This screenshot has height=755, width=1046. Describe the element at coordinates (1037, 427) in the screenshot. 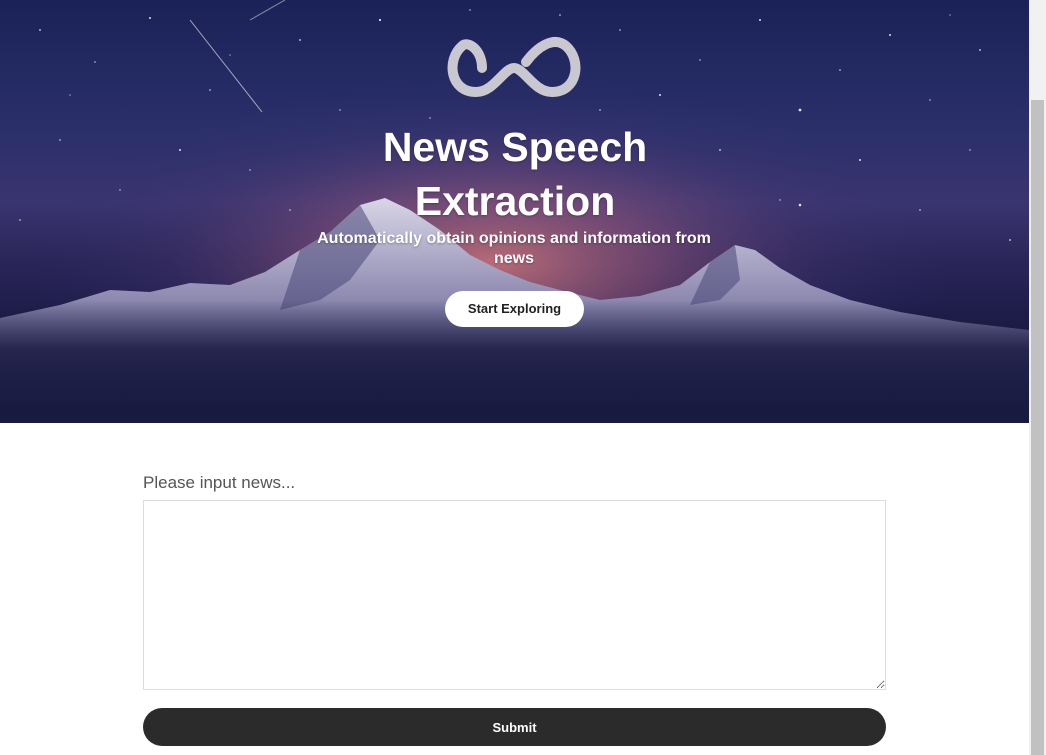

I see `scrollbar-thumb` at that location.